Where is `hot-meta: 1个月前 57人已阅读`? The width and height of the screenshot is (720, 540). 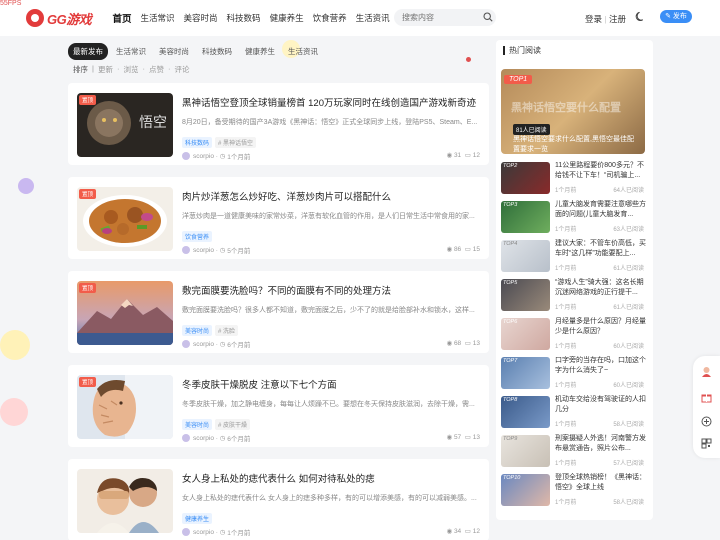
hot-meta: 1个月前 57人已阅读 is located at coordinates (601, 462).